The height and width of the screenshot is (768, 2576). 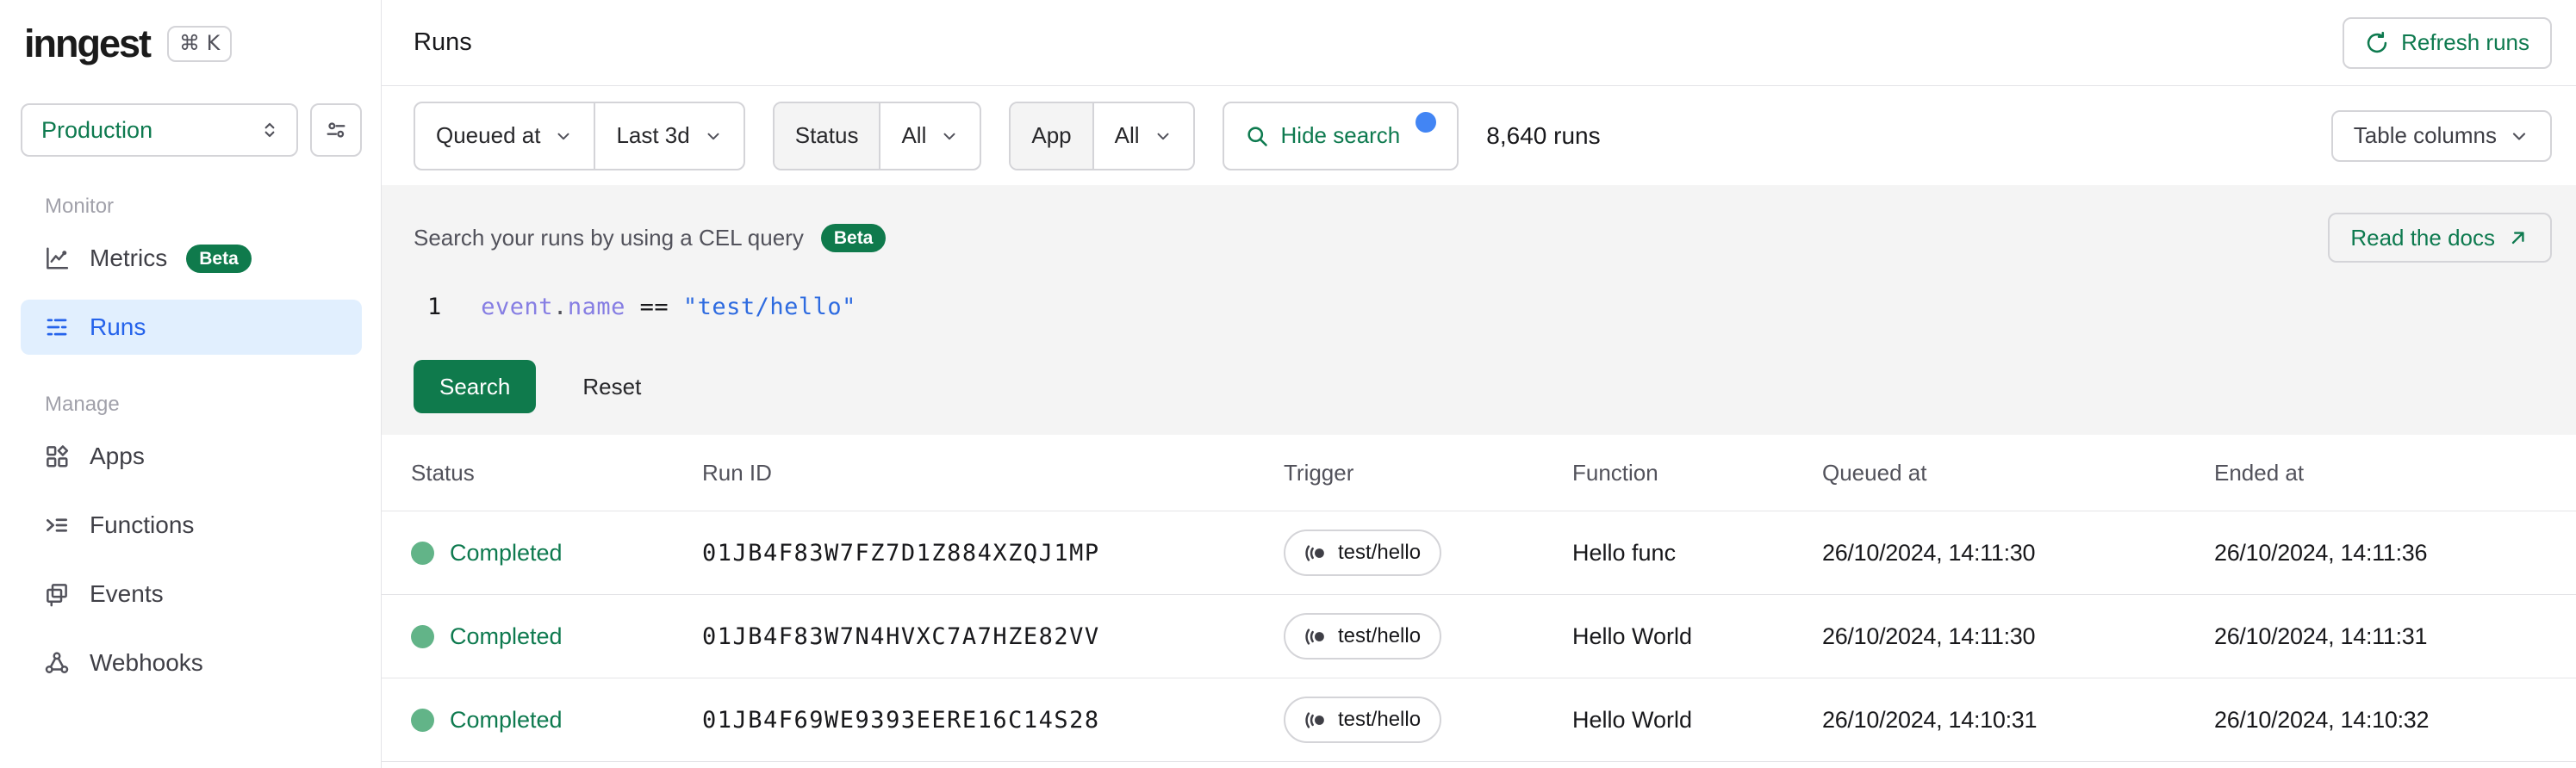 What do you see at coordinates (192, 594) in the screenshot?
I see `sidebar-item-events: Events` at bounding box center [192, 594].